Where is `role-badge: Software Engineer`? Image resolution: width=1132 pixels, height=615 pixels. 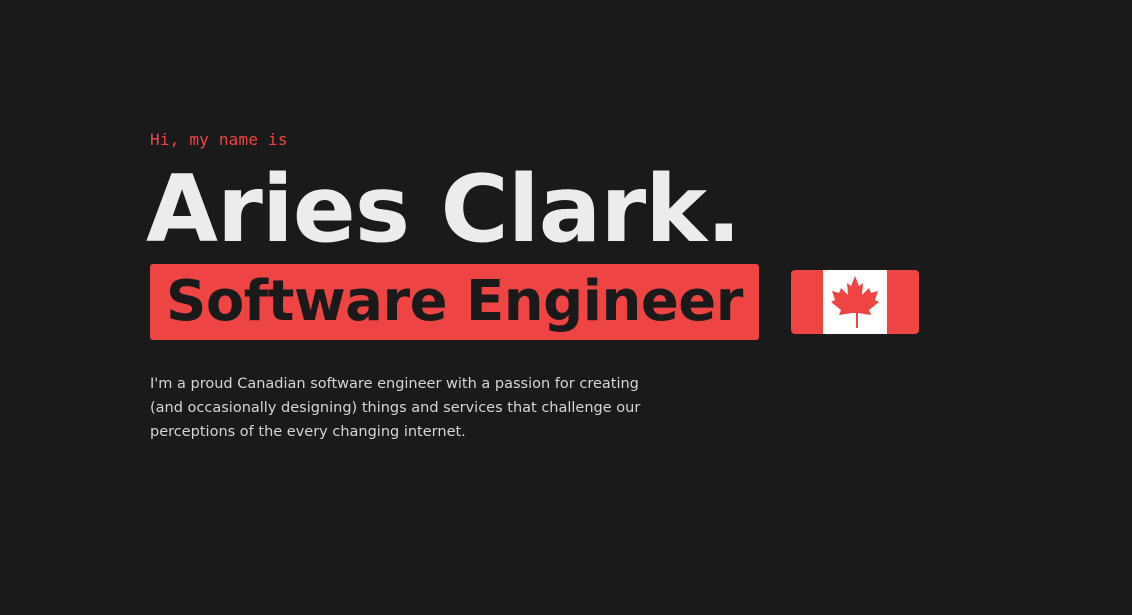
role-badge: Software Engineer is located at coordinates (454, 302).